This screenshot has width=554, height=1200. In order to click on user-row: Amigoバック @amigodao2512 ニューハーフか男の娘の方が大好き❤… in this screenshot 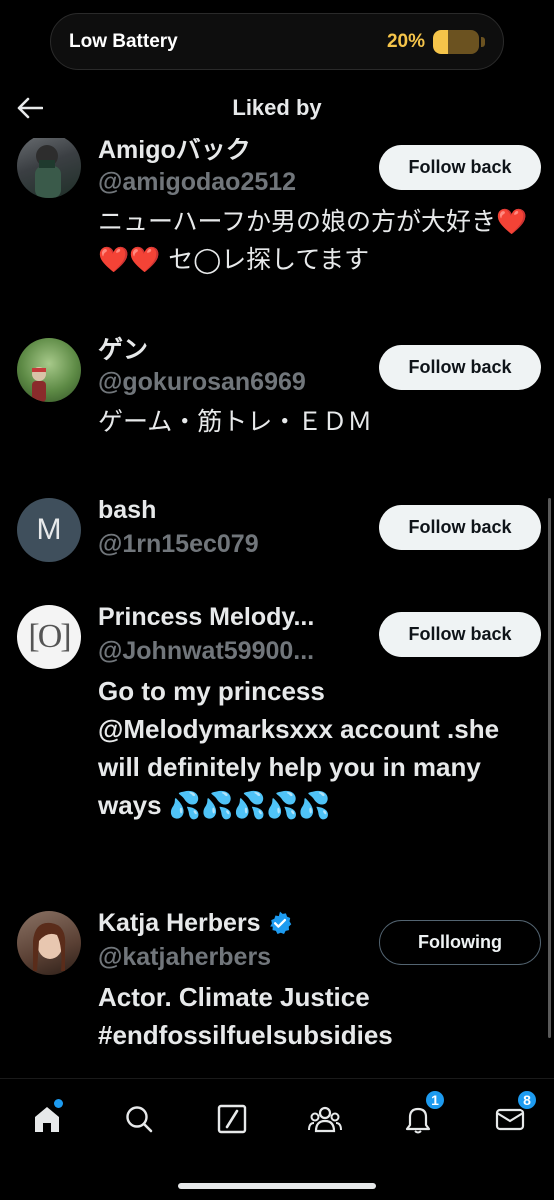, I will do `click(277, 208)`.